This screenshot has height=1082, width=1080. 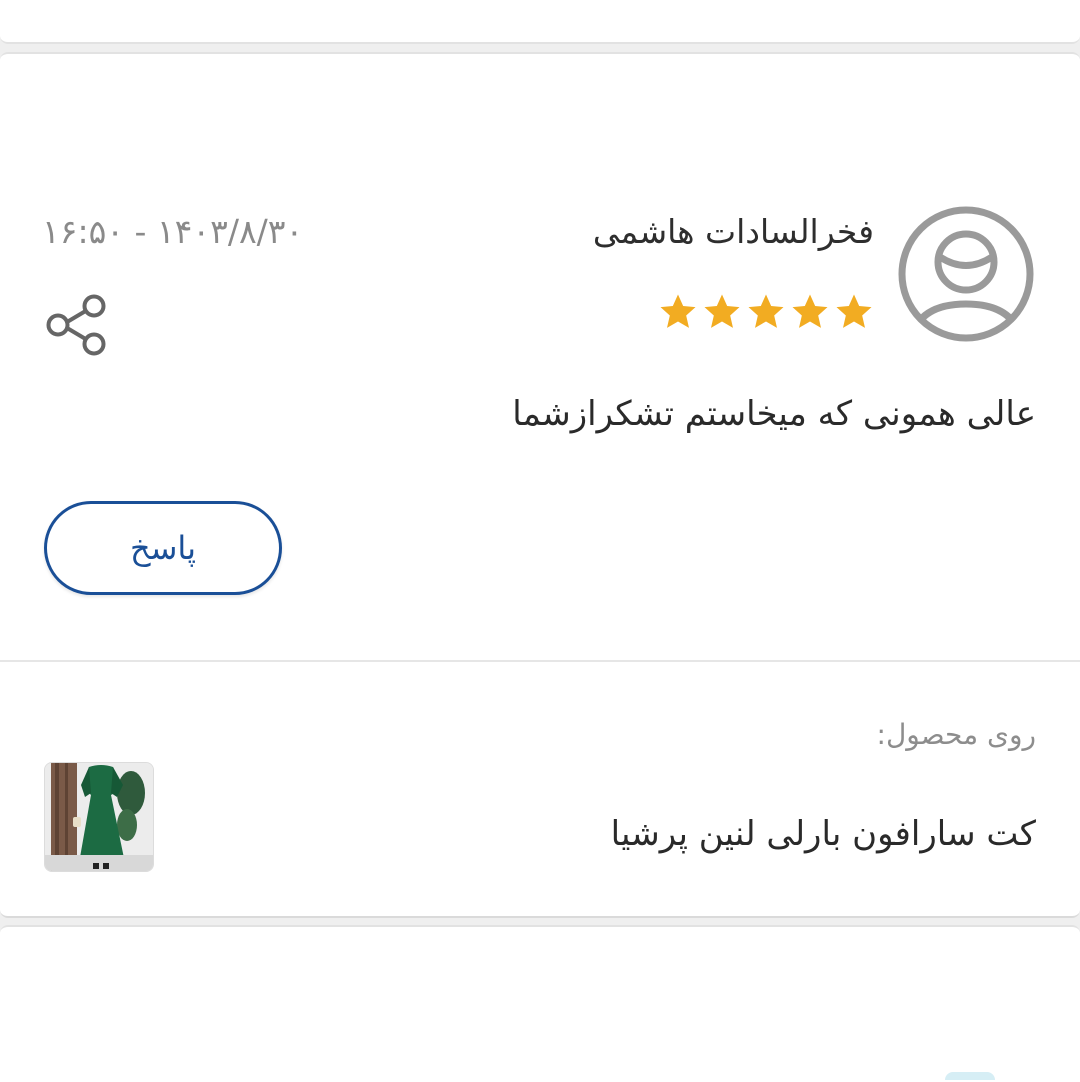 I want to click on floating-element-edge, so click(x=970, y=1076).